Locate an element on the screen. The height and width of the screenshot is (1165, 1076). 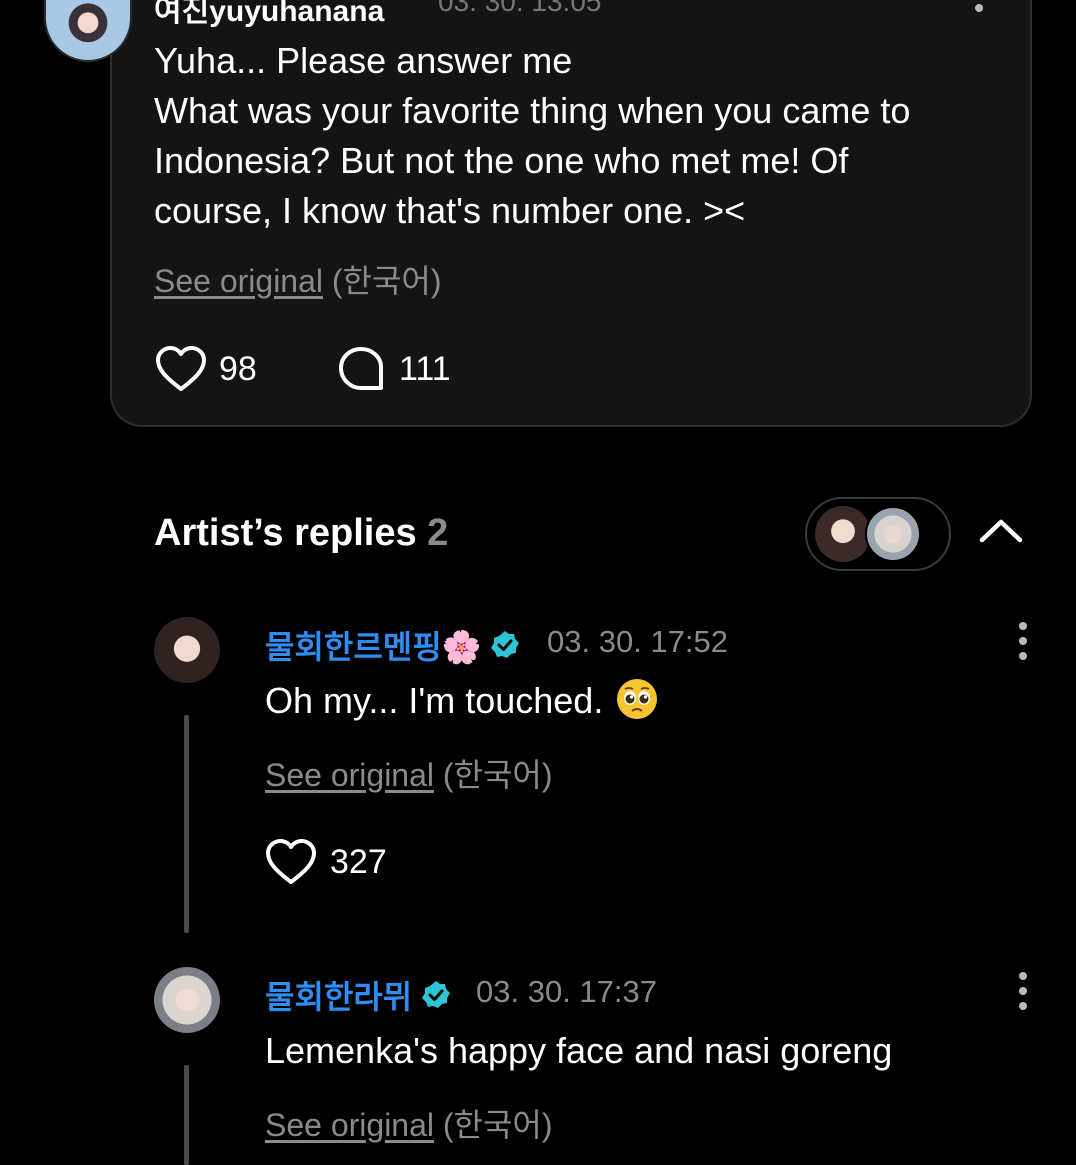
post-timestamp: 03. 30. 13:05 is located at coordinates (520, 8).